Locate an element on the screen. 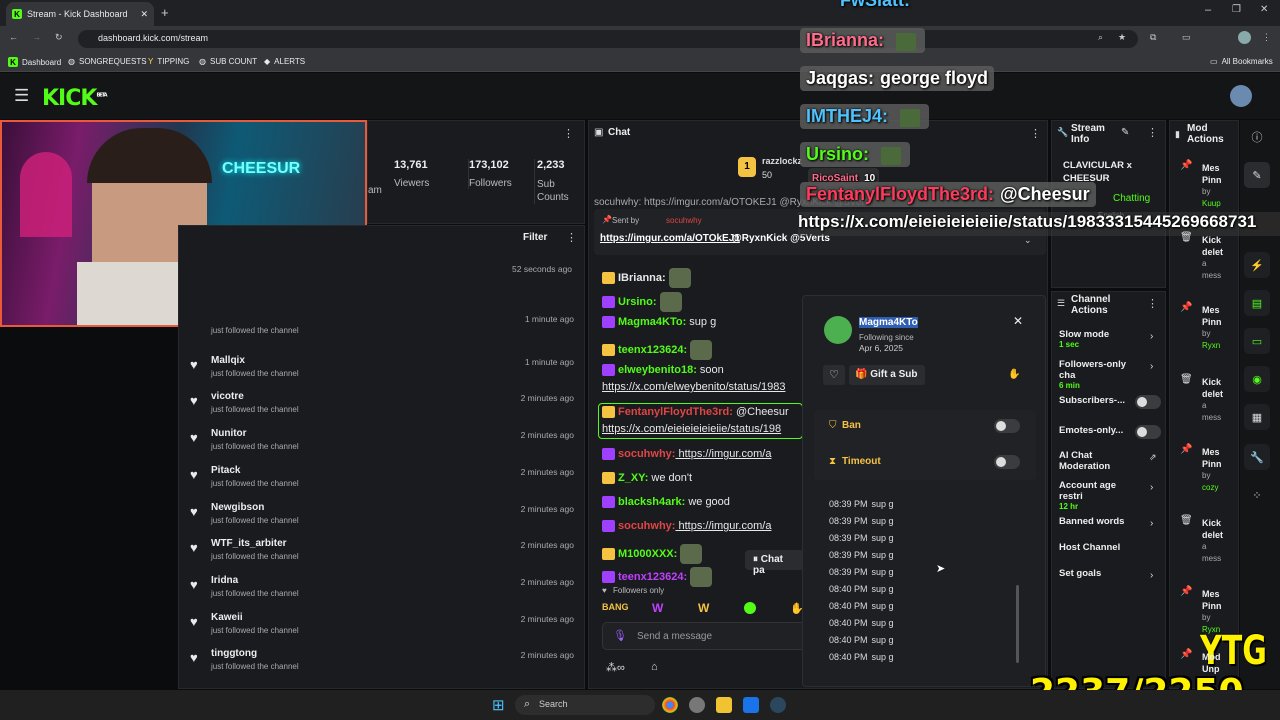 This screenshot has height=720, width=1280. tools-icon: 🔧 is located at coordinates (1257, 457).